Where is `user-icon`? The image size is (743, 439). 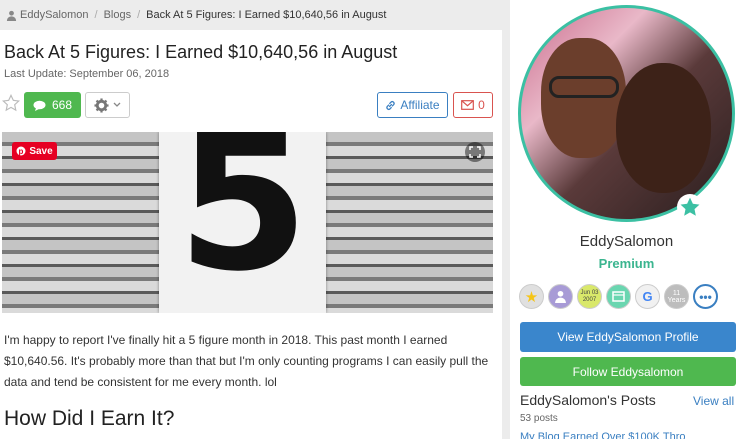 user-icon is located at coordinates (11, 15).